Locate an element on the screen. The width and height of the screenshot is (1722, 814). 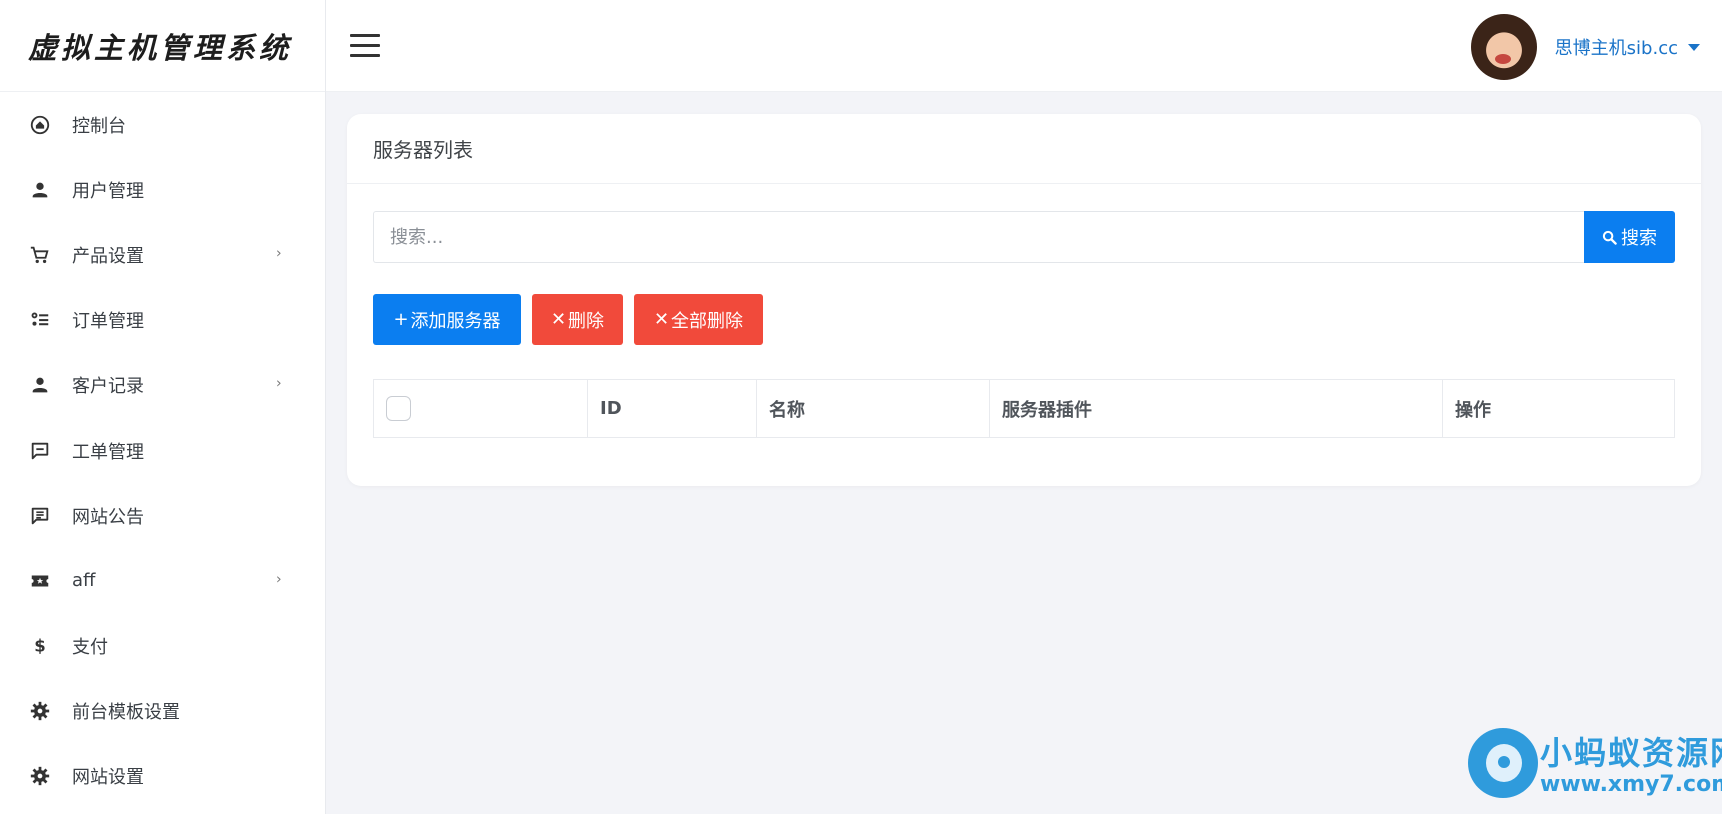
search-icon is located at coordinates (1609, 237).